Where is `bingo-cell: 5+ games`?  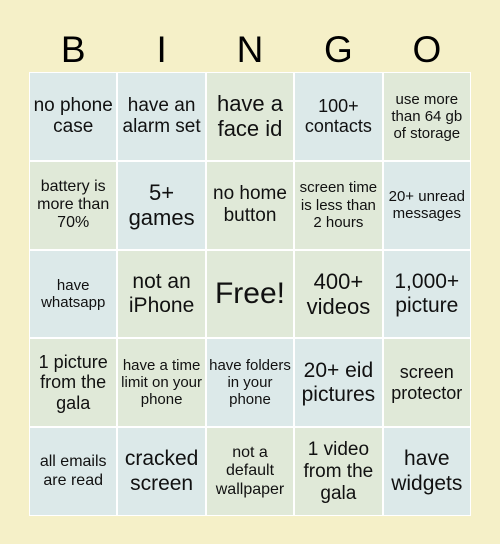
bingo-cell: 5+ games is located at coordinates (161, 205).